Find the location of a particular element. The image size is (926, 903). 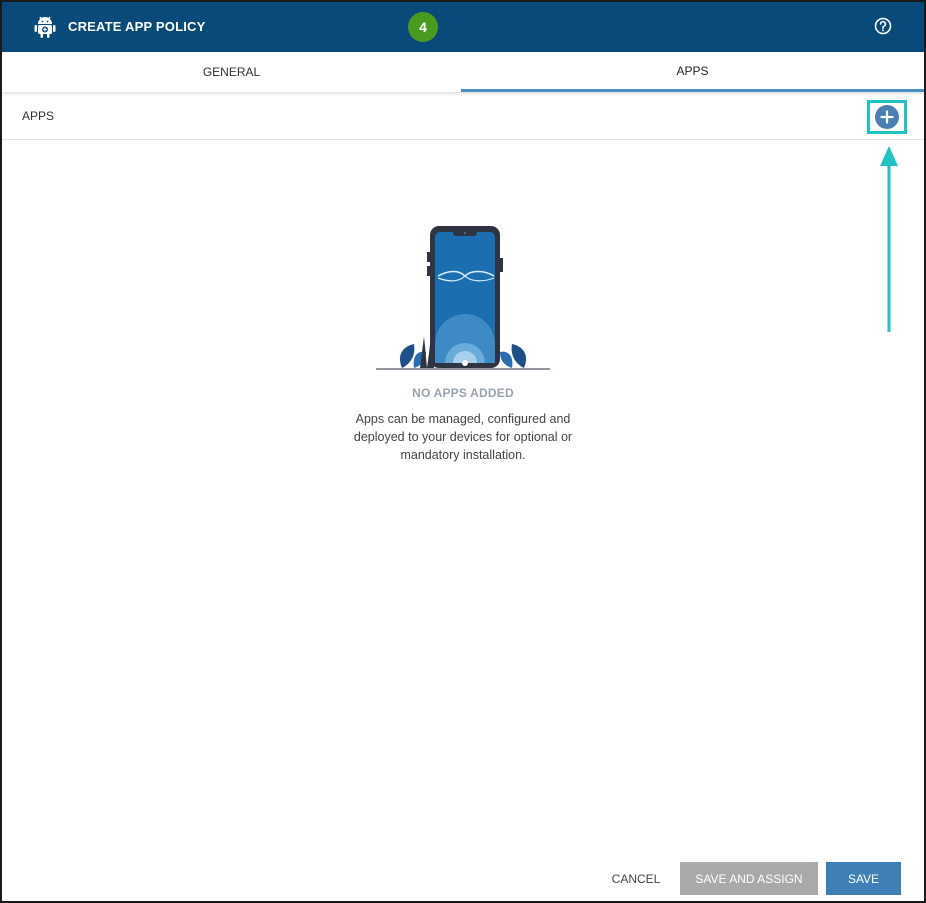

save-button: SAVE is located at coordinates (863, 878).